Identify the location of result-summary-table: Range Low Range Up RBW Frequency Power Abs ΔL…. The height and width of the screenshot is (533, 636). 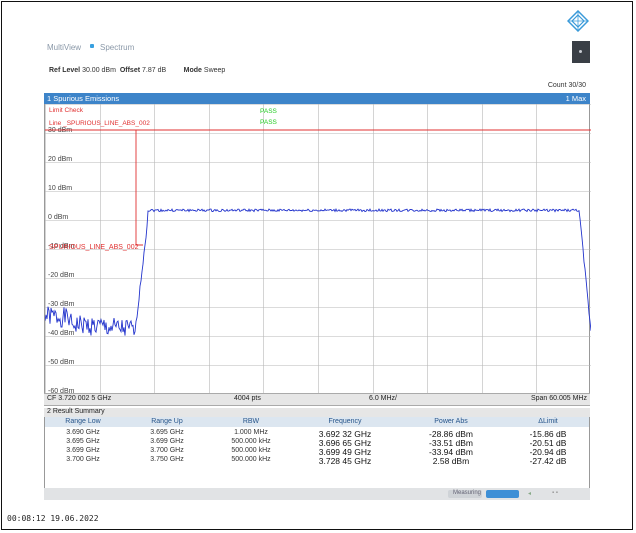
(317, 452).